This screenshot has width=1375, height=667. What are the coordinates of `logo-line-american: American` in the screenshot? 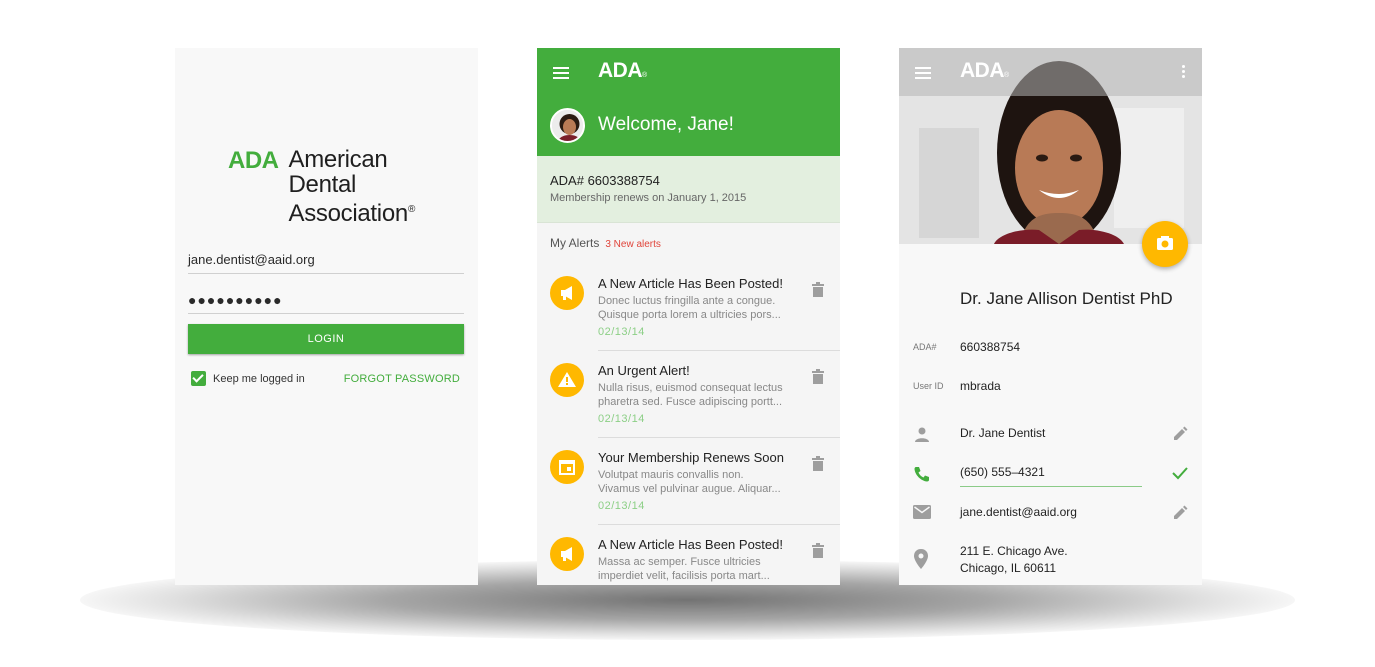 It's located at (338, 159).